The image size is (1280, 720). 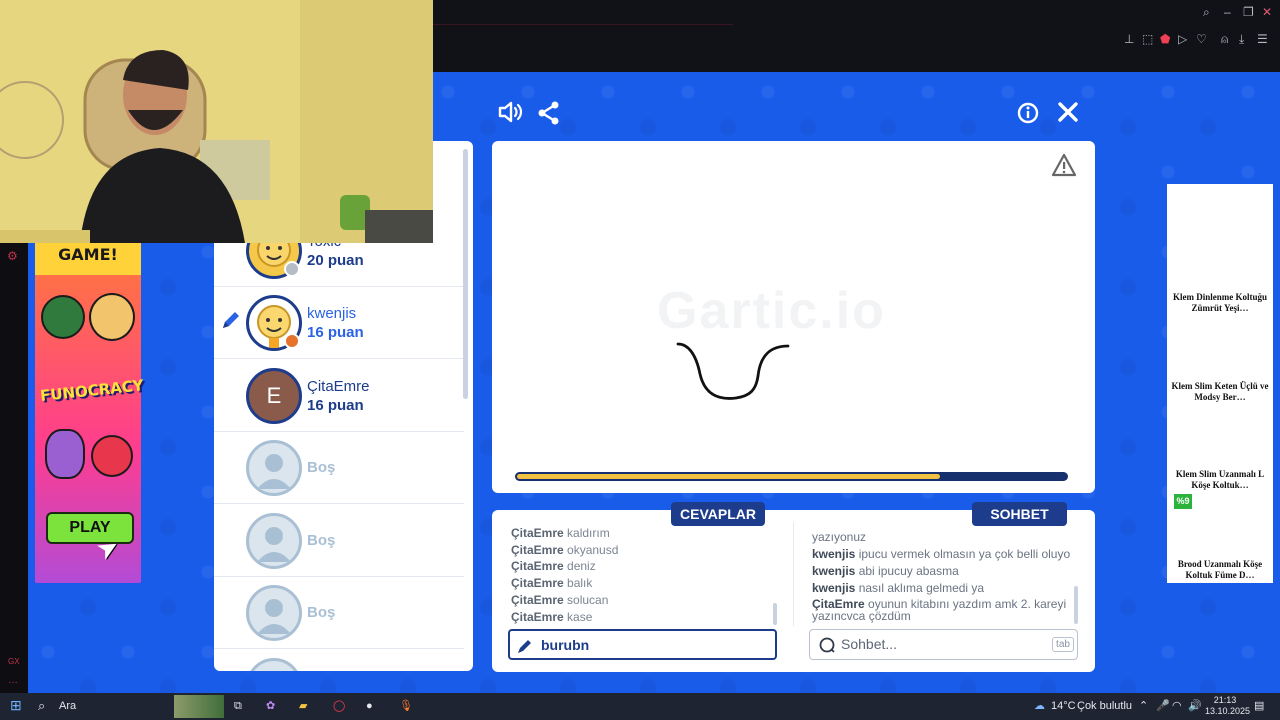 I want to click on tab-shortcut-badge: tab, so click(x=1063, y=644).